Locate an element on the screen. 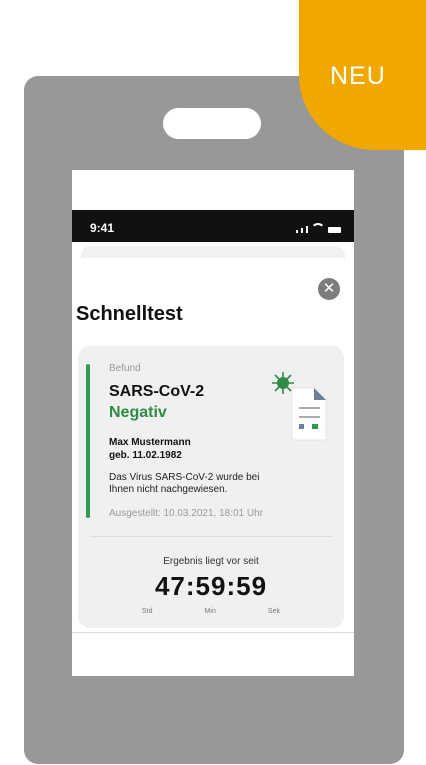 The image size is (426, 765). status-icons is located at coordinates (318, 228).